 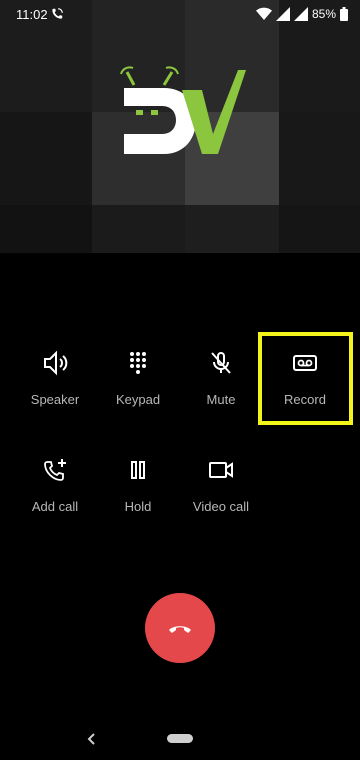 I want to click on speaker-label: Speaker, so click(x=55, y=399).